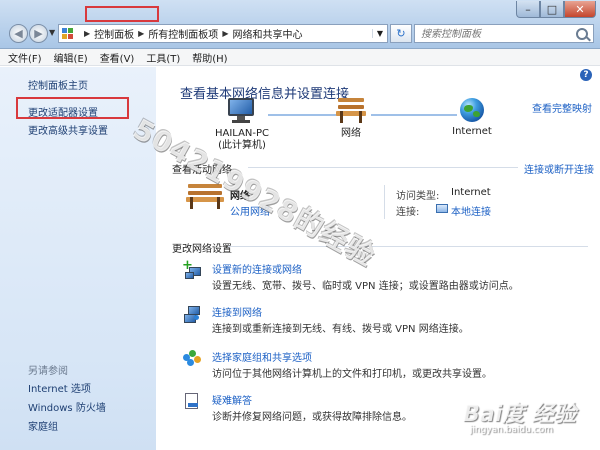 The height and width of the screenshot is (450, 600). Describe the element at coordinates (586, 75) in the screenshot. I see `help-icon: ?` at that location.